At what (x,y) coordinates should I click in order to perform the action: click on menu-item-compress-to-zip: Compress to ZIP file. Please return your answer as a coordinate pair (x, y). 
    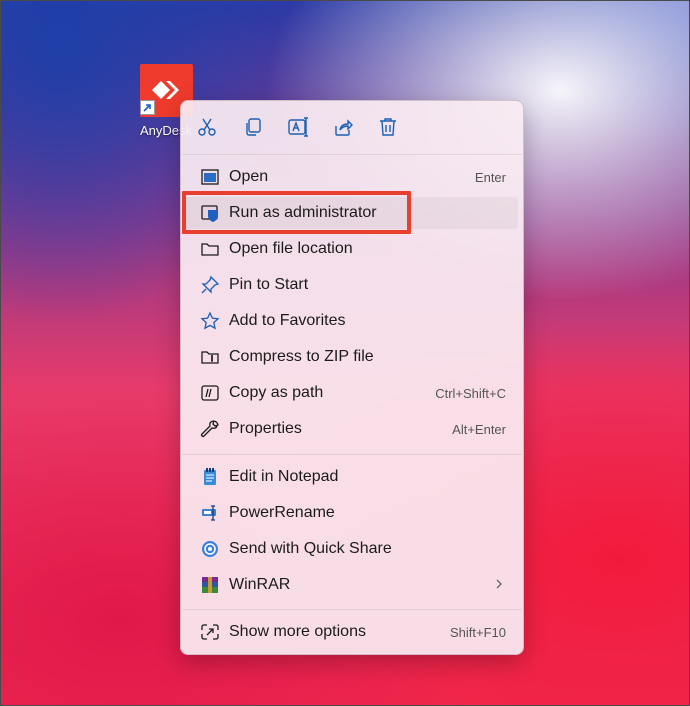
    Looking at the image, I should click on (351, 357).